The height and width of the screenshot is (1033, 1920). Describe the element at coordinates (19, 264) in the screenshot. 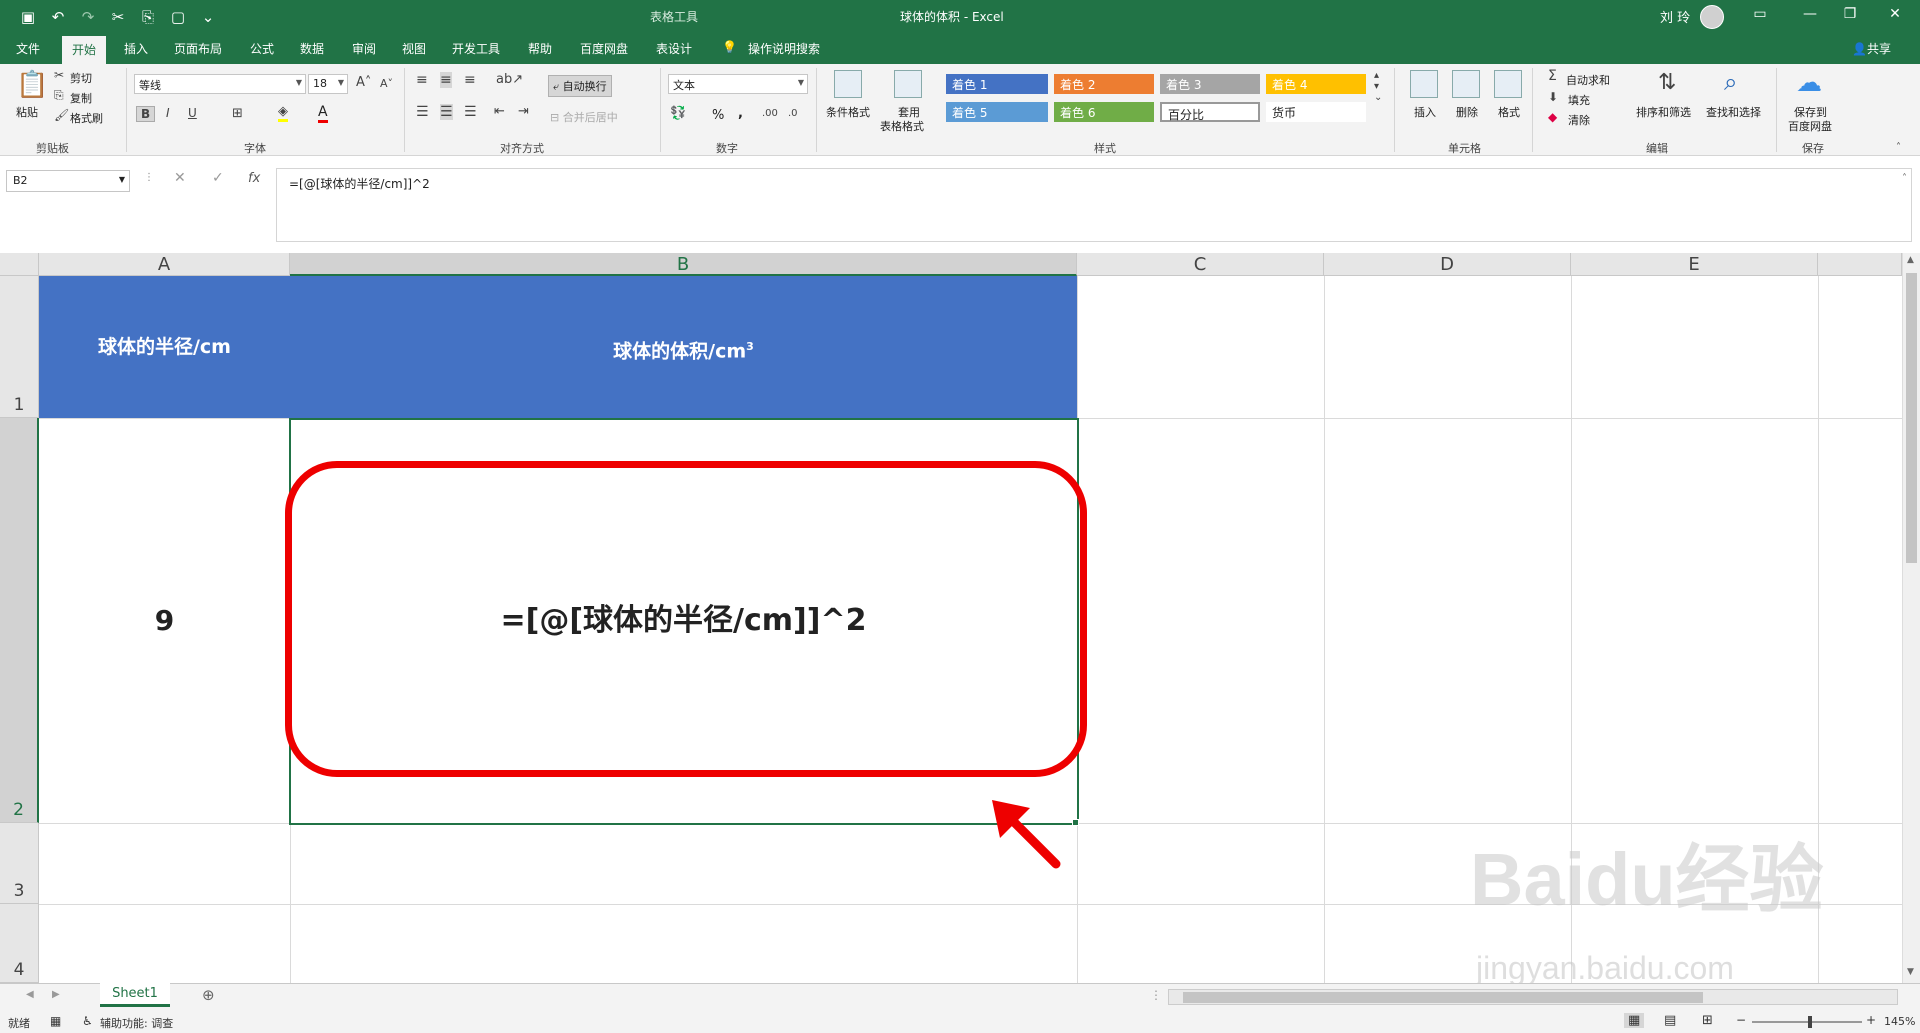

I see `select-all-corner` at that location.